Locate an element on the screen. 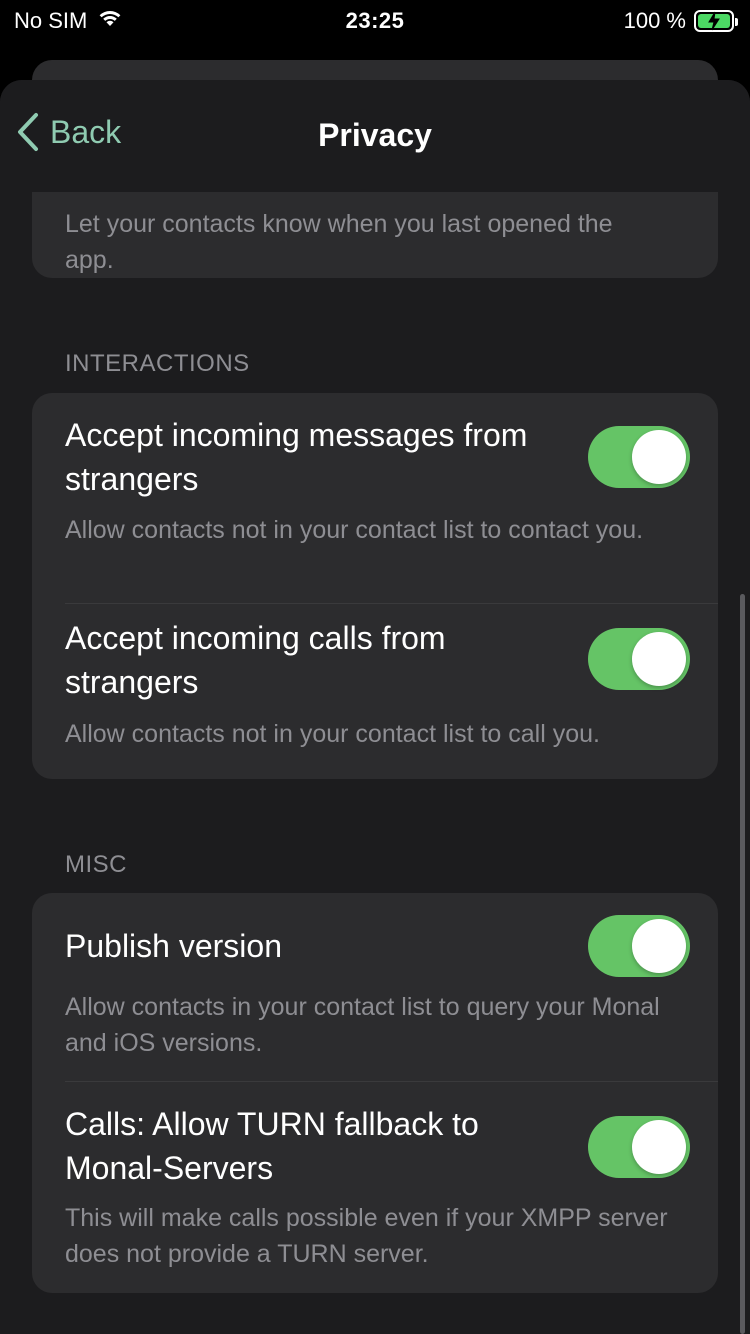 This screenshot has width=750, height=1334. publish-version-toggle is located at coordinates (639, 946).